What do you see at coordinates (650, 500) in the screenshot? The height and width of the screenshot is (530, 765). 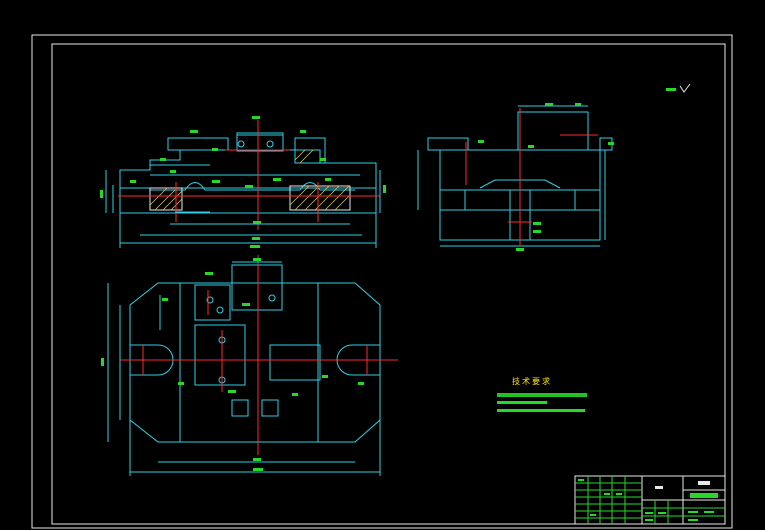 I see `title-block` at bounding box center [650, 500].